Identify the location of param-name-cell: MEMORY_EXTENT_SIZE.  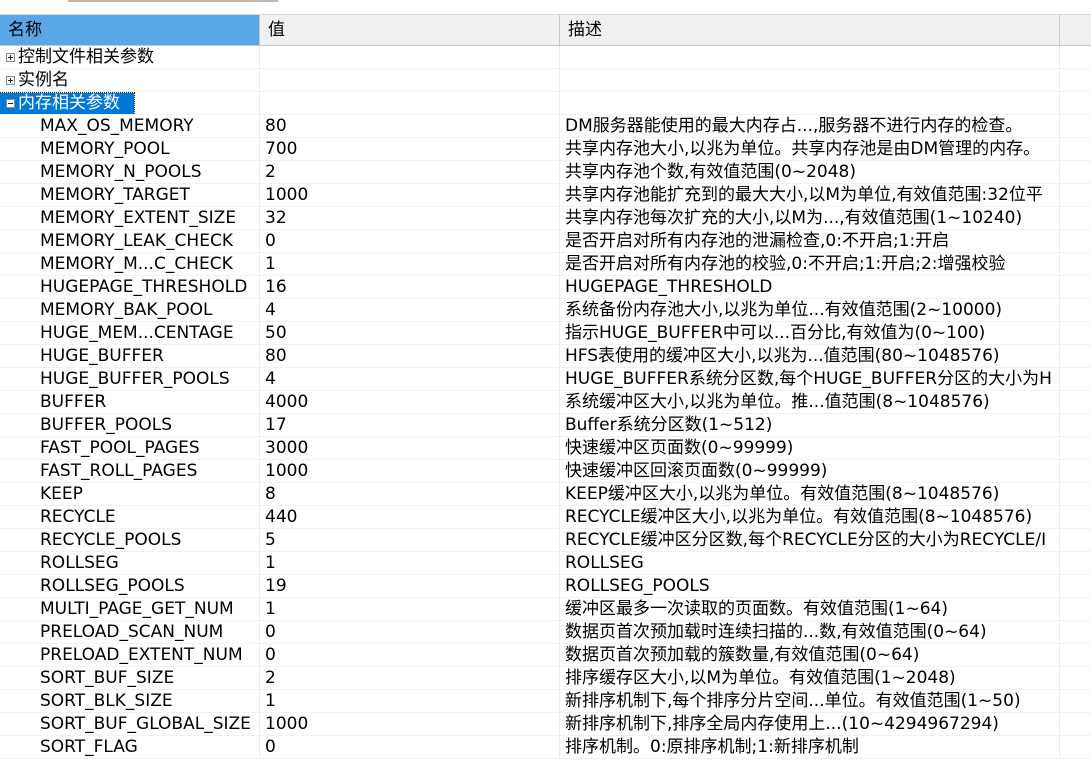
(130, 218).